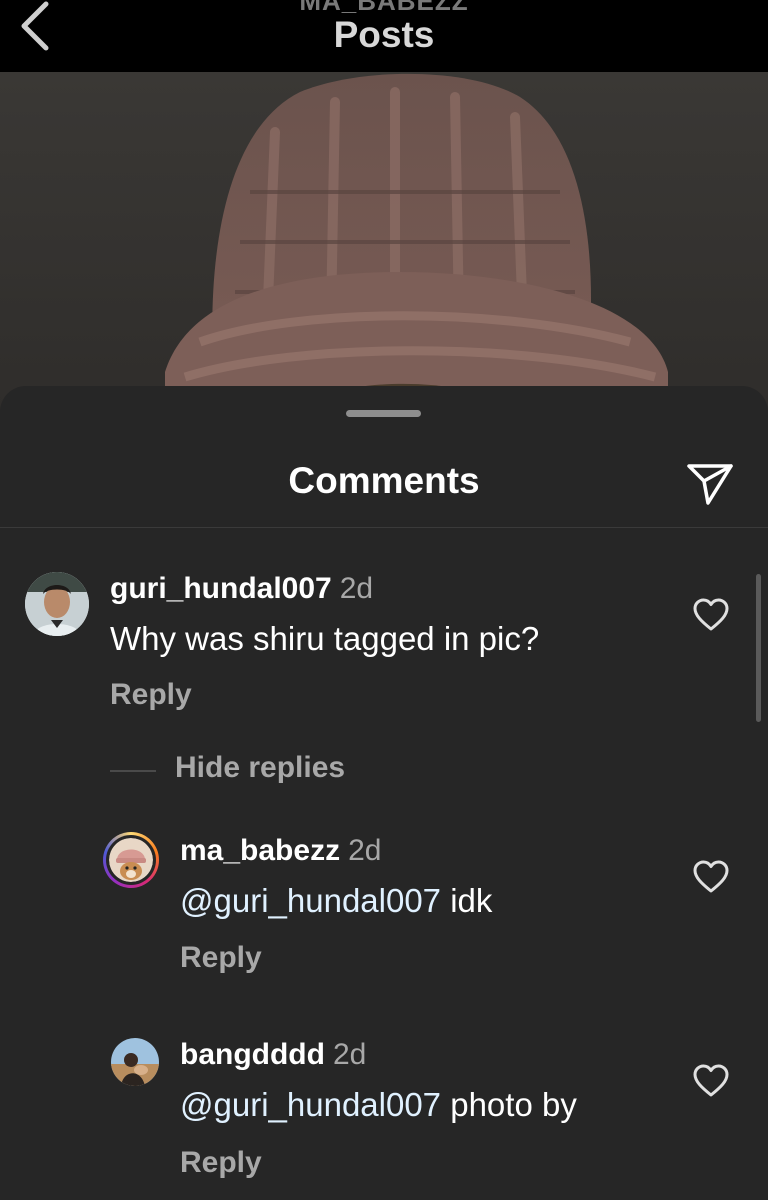  I want to click on reply-username: bangdddd 2d, so click(273, 1055).